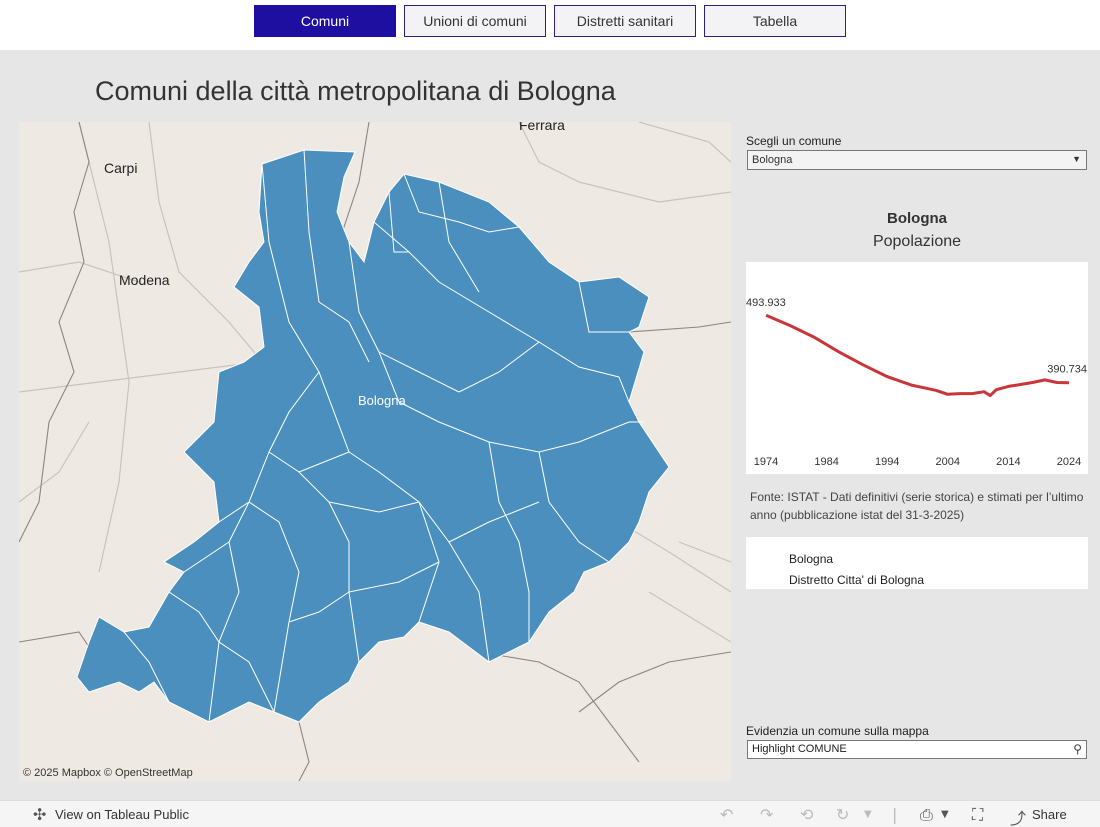 The height and width of the screenshot is (827, 1100). Describe the element at coordinates (766, 462) in the screenshot. I see `x-tick-label-1974: 1974` at that location.